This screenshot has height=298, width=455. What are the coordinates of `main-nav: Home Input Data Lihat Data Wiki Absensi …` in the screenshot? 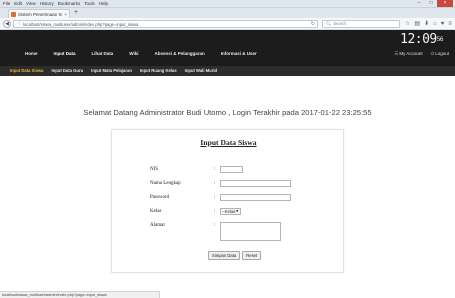 It's located at (227, 54).